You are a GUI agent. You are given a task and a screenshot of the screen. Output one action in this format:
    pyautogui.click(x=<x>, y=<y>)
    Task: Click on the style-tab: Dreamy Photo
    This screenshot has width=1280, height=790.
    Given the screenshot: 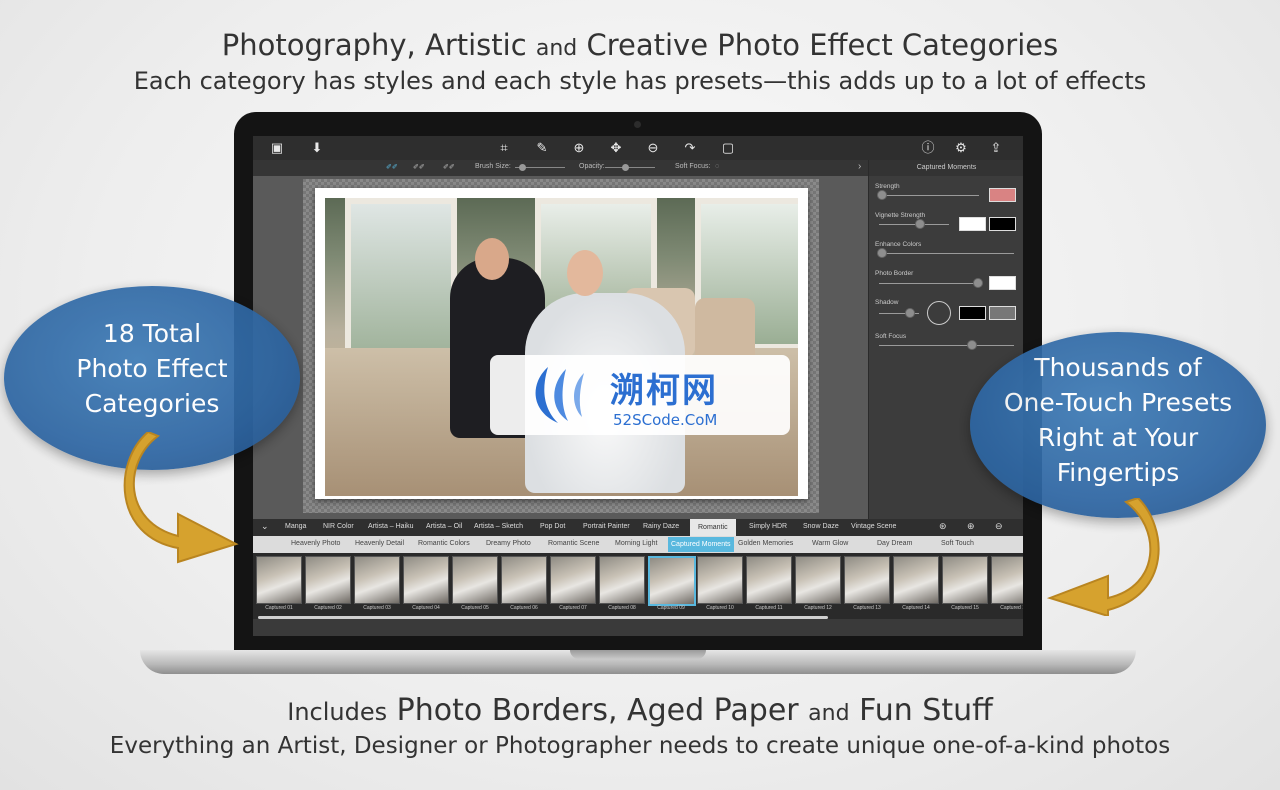 What is the action you would take?
    pyautogui.click(x=508, y=543)
    